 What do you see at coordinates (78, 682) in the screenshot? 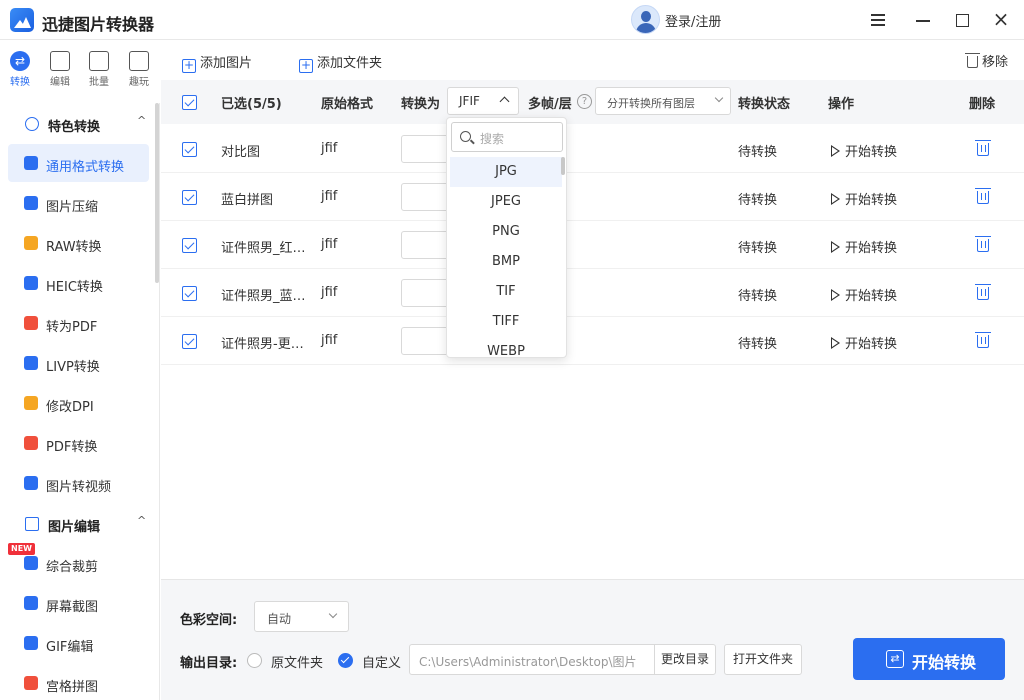
I see `sidebar-item-grid-puzzle: 宫格拼图` at bounding box center [78, 682].